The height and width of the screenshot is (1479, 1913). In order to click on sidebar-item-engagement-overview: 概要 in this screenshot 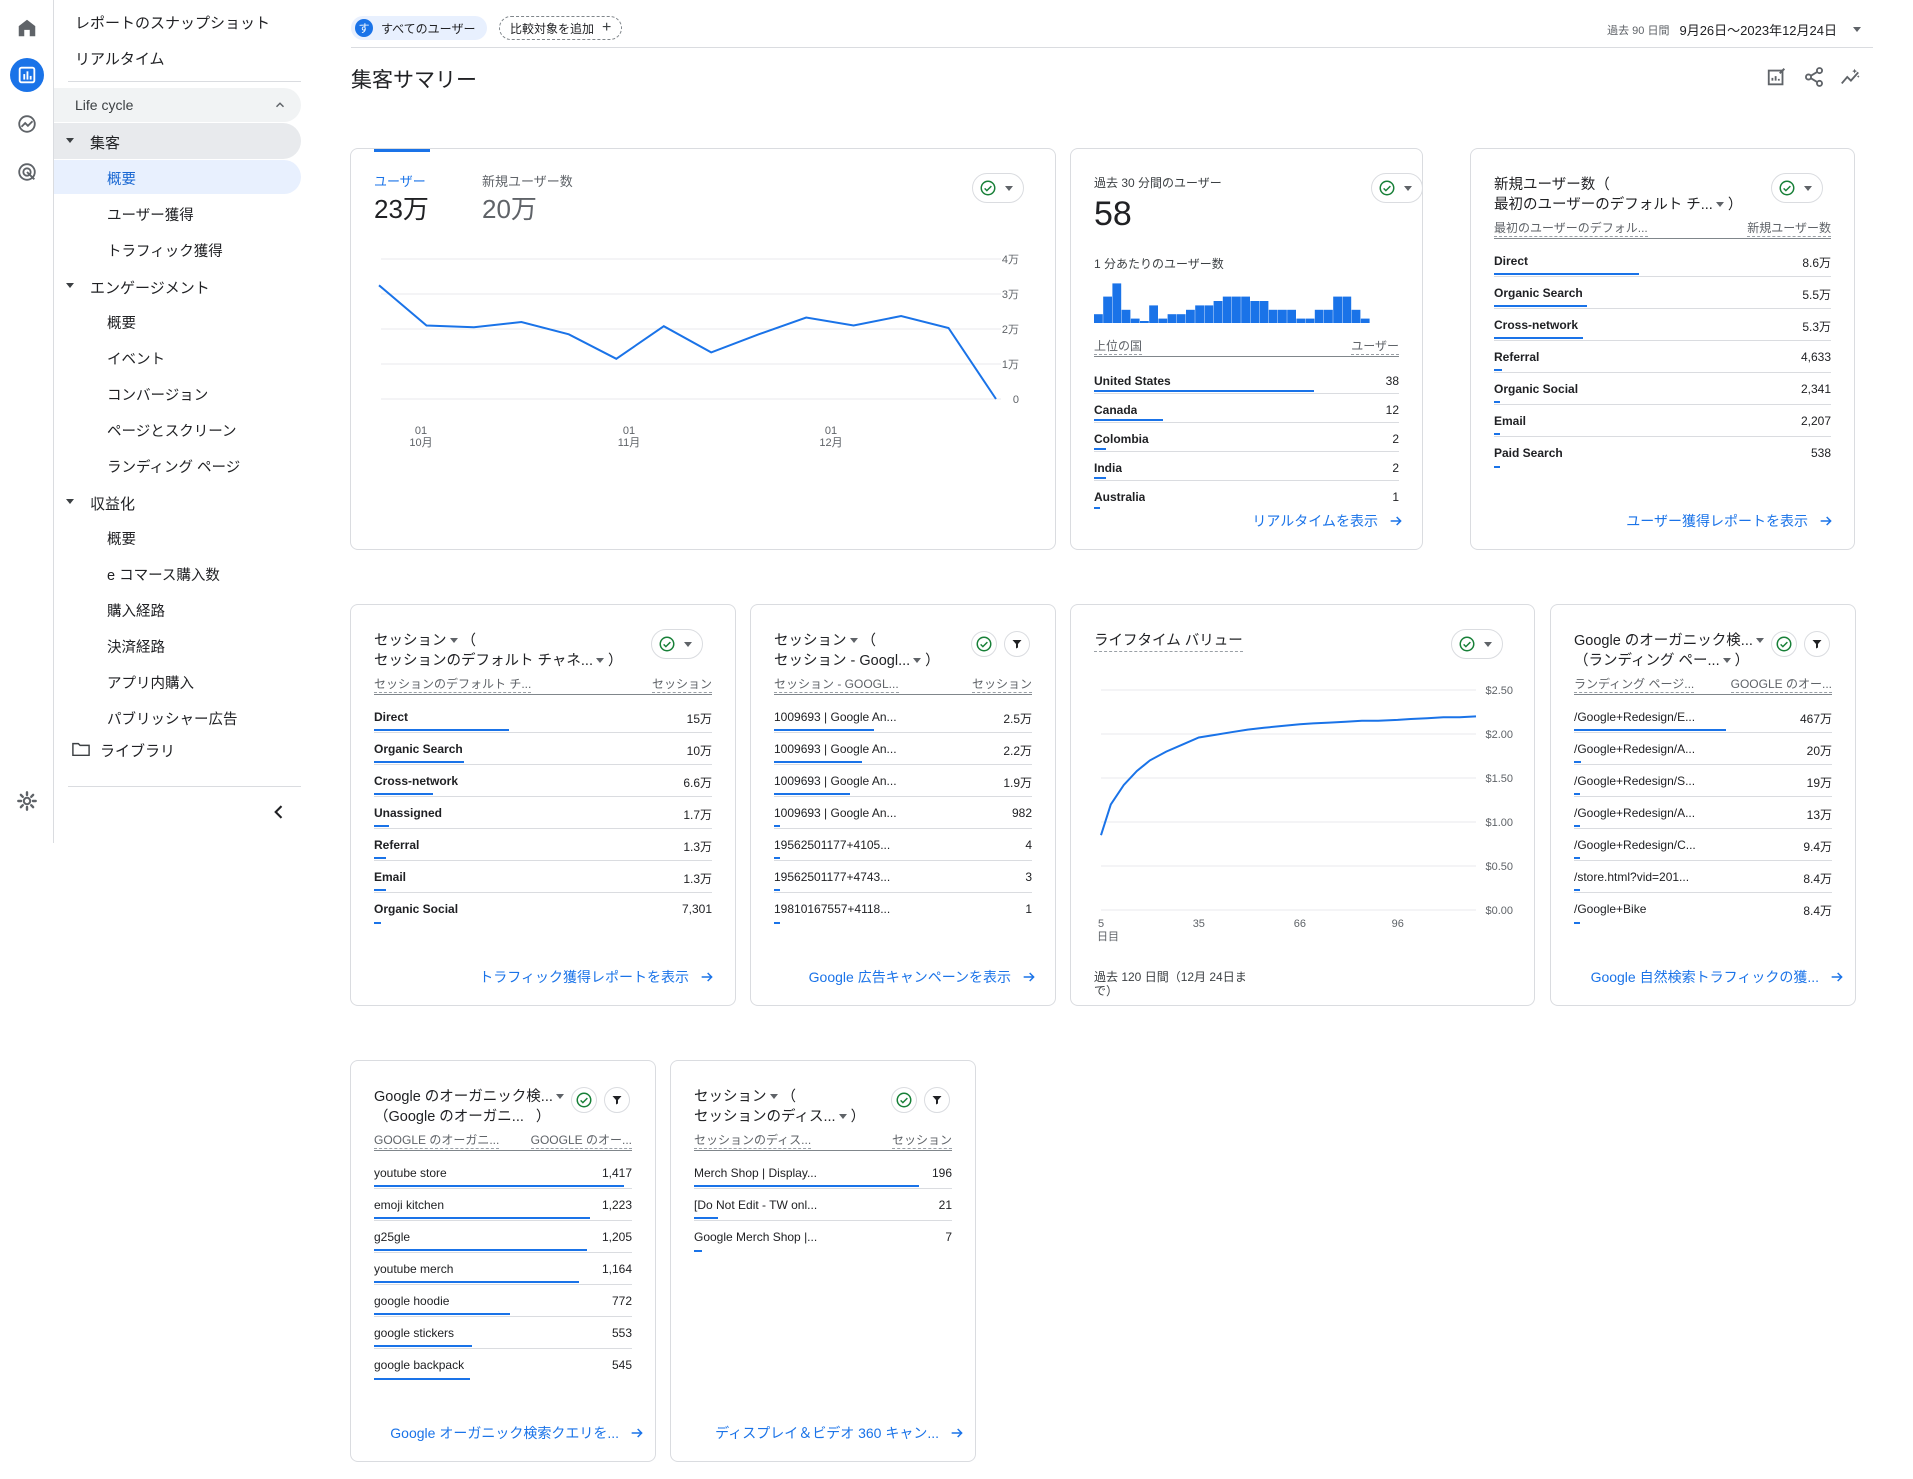, I will do `click(177, 321)`.